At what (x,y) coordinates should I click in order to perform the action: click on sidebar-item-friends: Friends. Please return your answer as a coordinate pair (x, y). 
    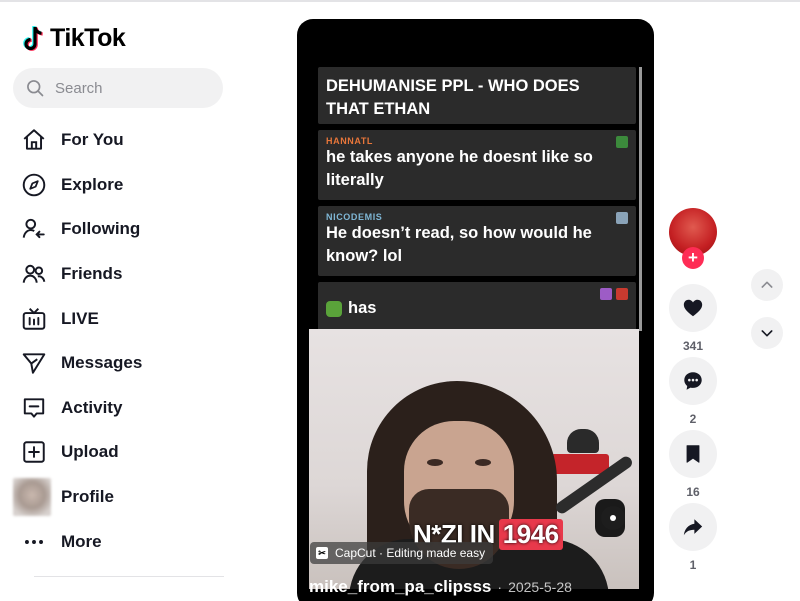
    Looking at the image, I should click on (120, 274).